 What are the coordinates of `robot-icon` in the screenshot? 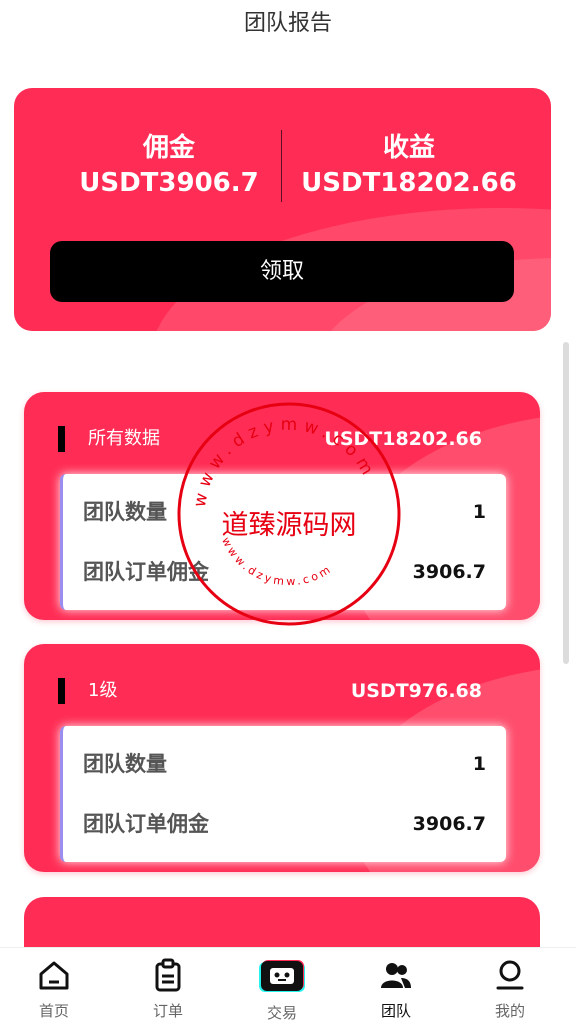 It's located at (282, 976).